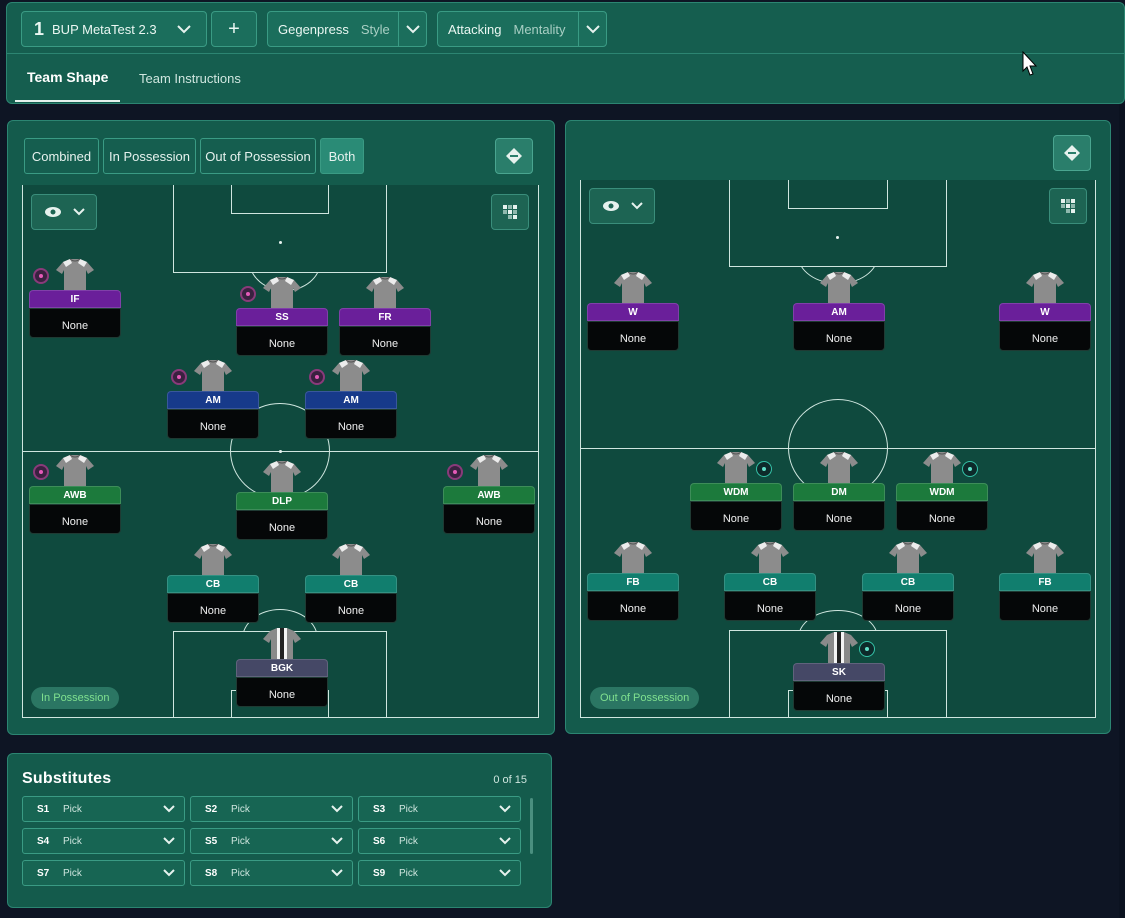 The width and height of the screenshot is (1125, 918). I want to click on player-role: DLP, so click(282, 501).